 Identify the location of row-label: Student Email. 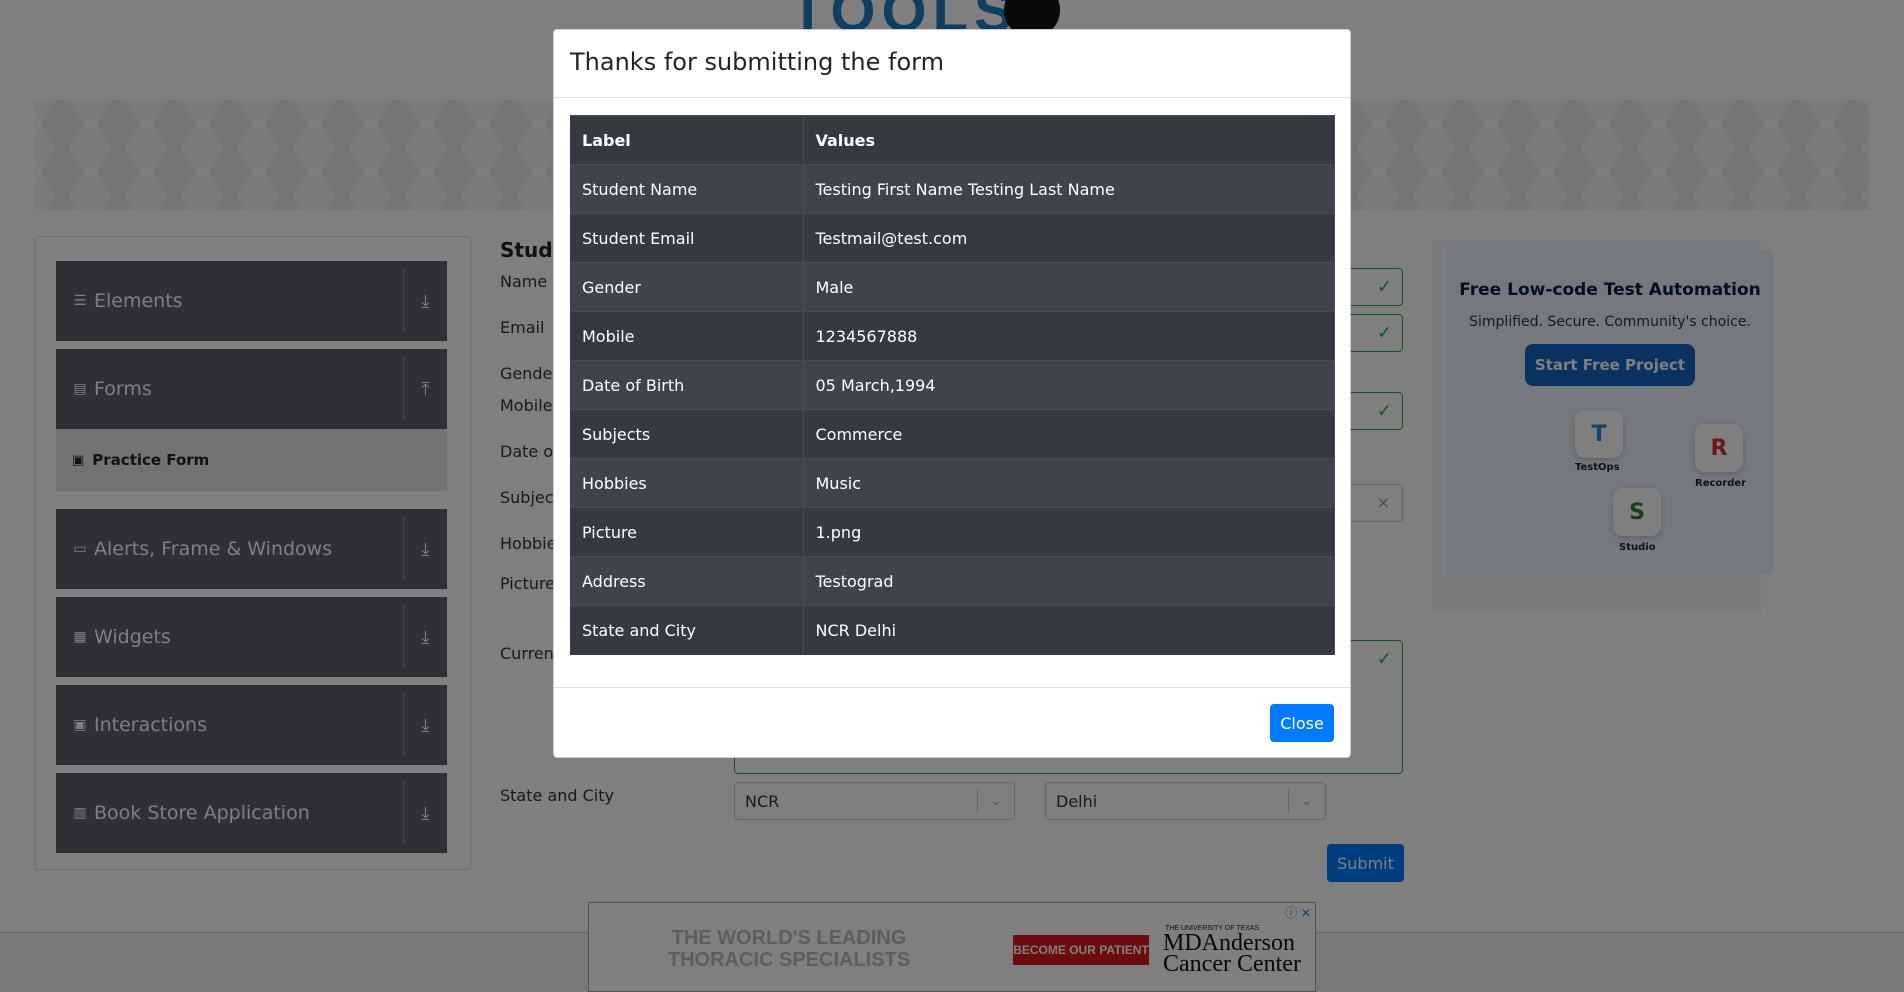
(687, 238).